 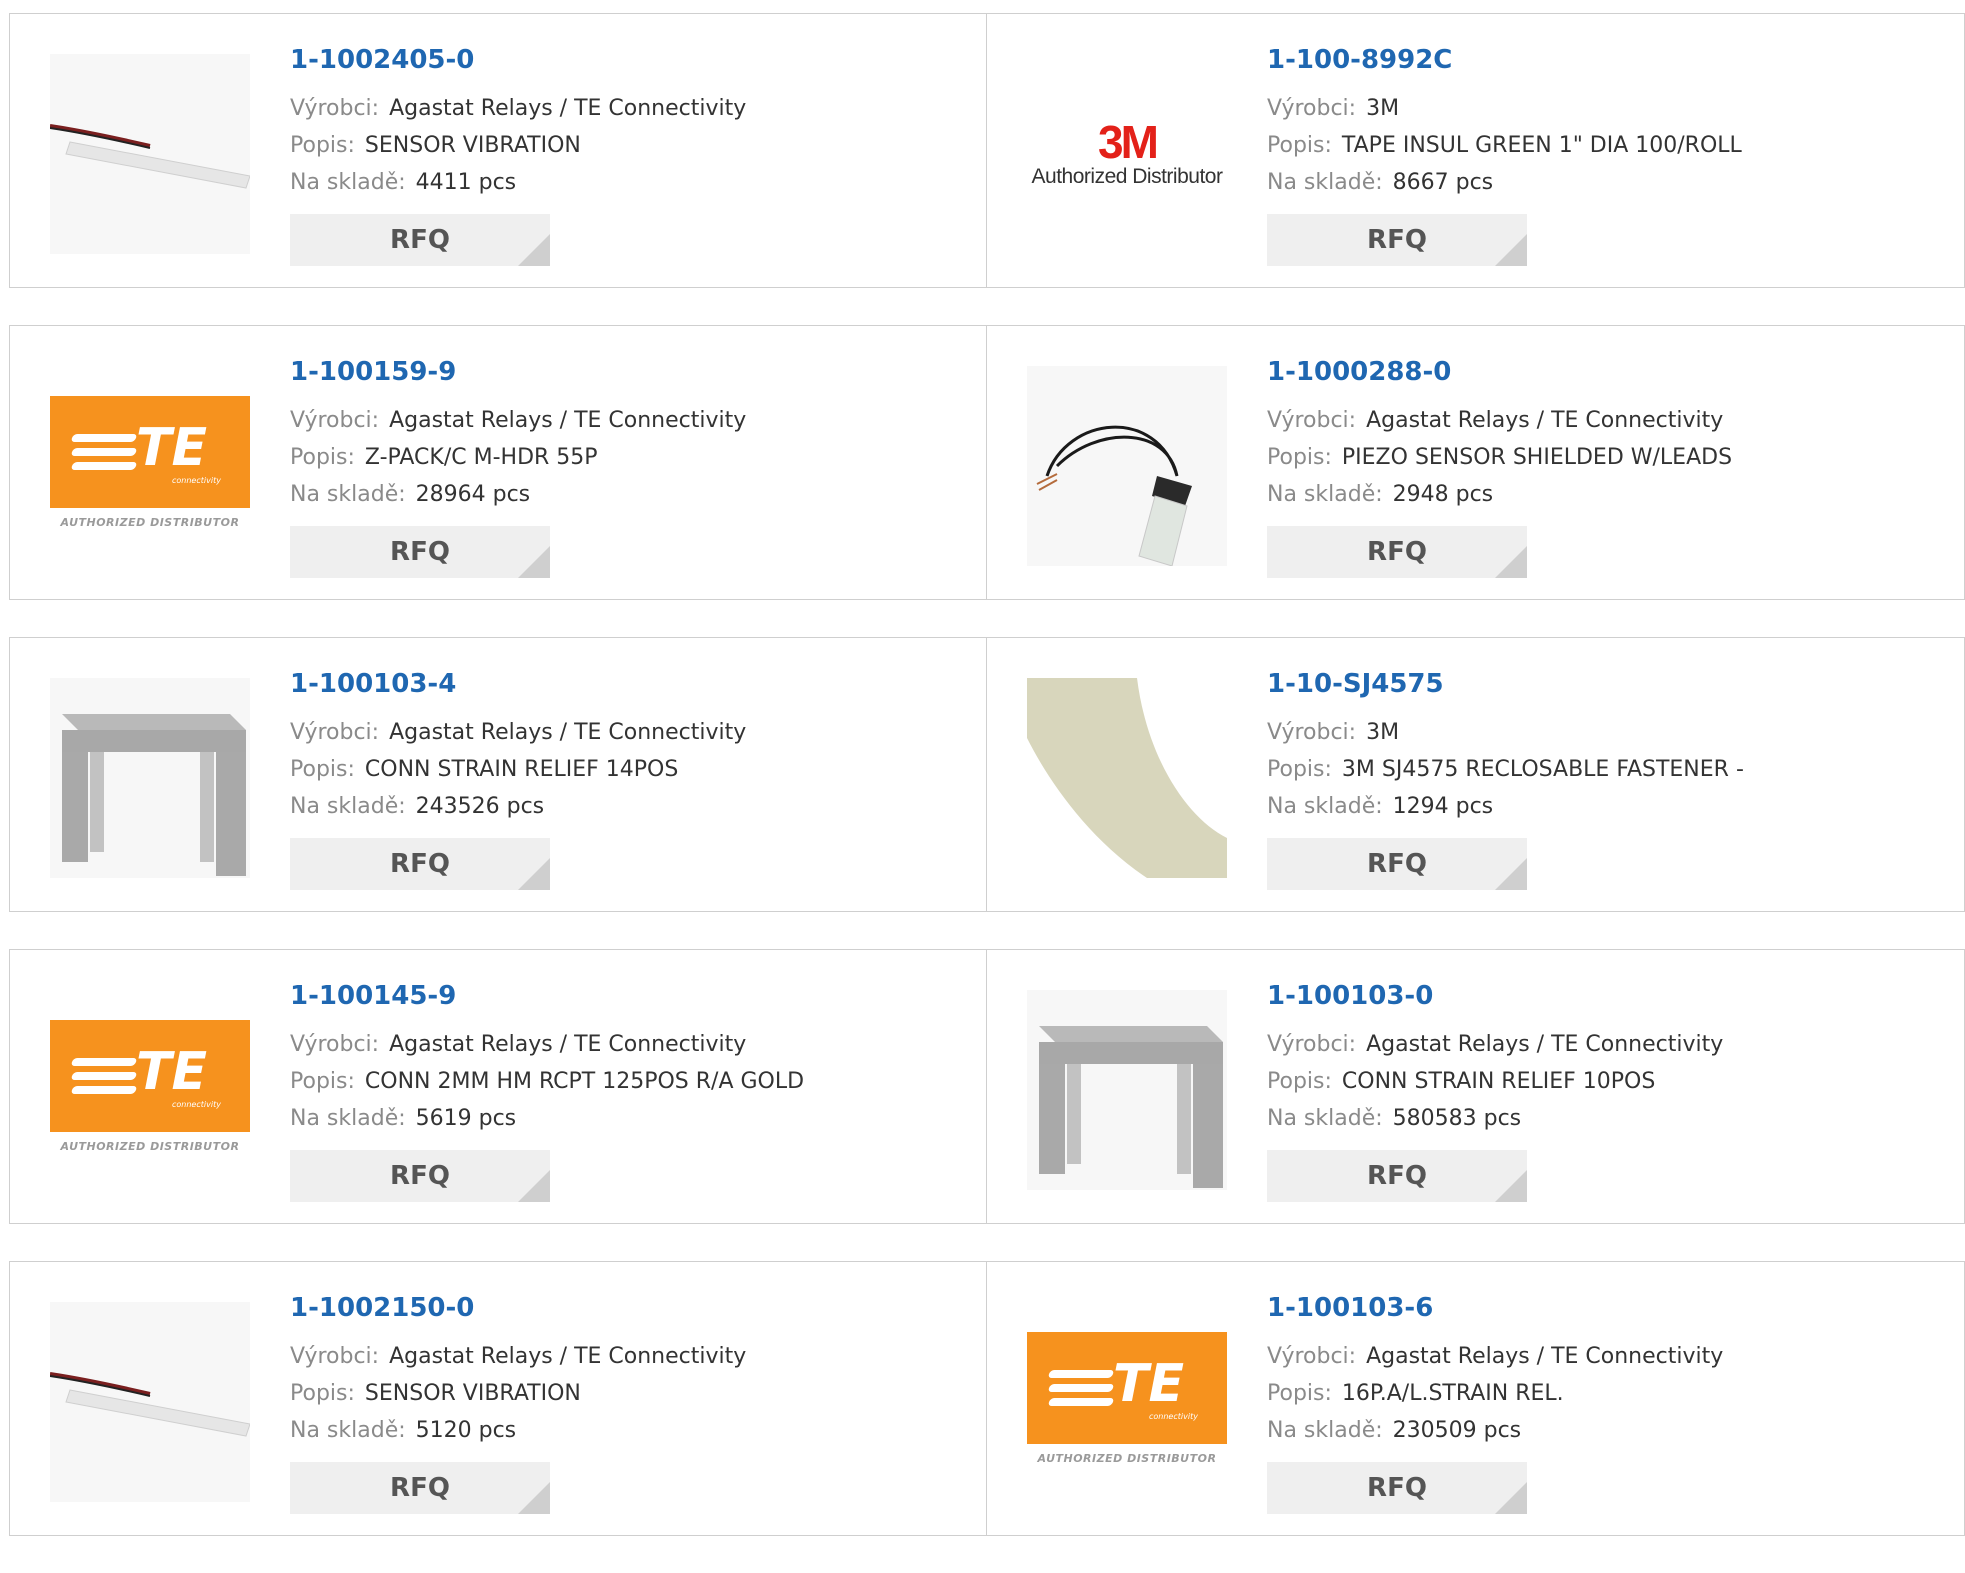 What do you see at coordinates (628, 806) in the screenshot?
I see `stock-line: Na skladě: 243526 pcs` at bounding box center [628, 806].